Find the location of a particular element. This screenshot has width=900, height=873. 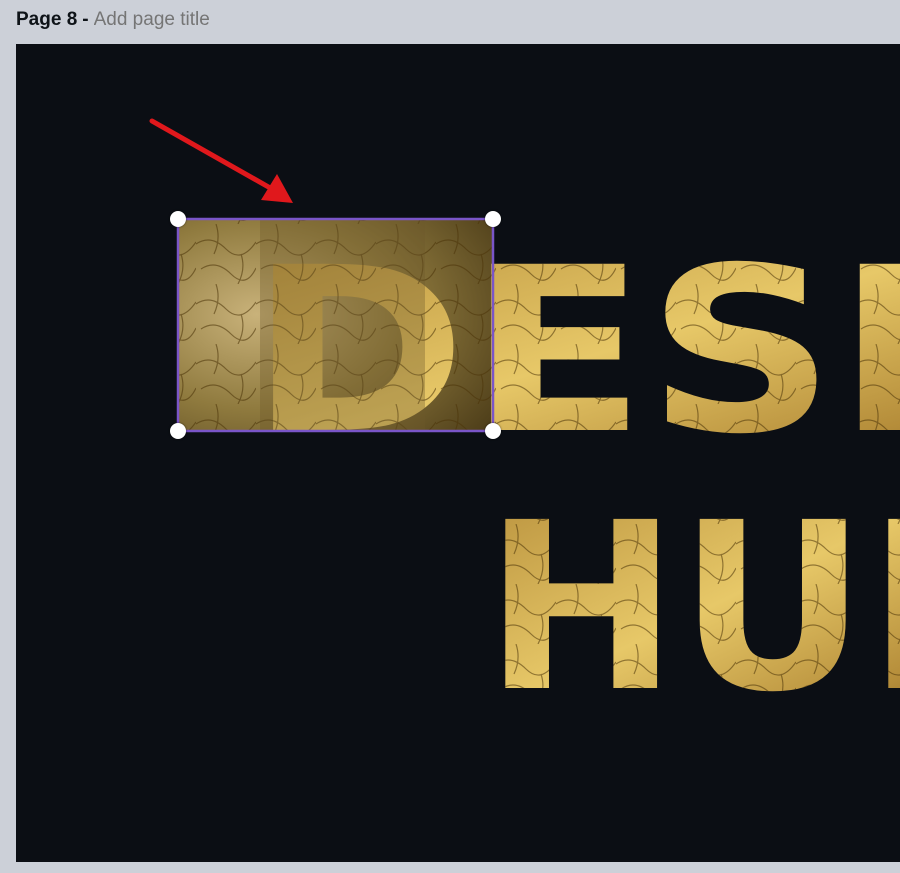

selected-letter-overlay is located at coordinates (342, 325).